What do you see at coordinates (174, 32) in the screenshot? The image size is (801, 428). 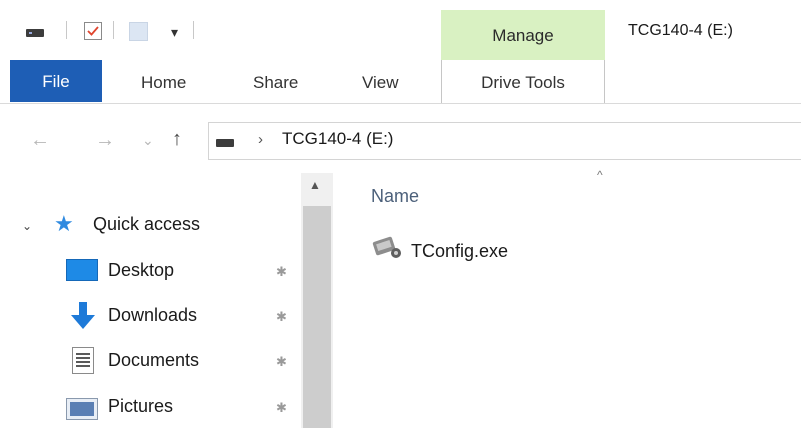 I see `customize-dropdown-icon: ▾` at bounding box center [174, 32].